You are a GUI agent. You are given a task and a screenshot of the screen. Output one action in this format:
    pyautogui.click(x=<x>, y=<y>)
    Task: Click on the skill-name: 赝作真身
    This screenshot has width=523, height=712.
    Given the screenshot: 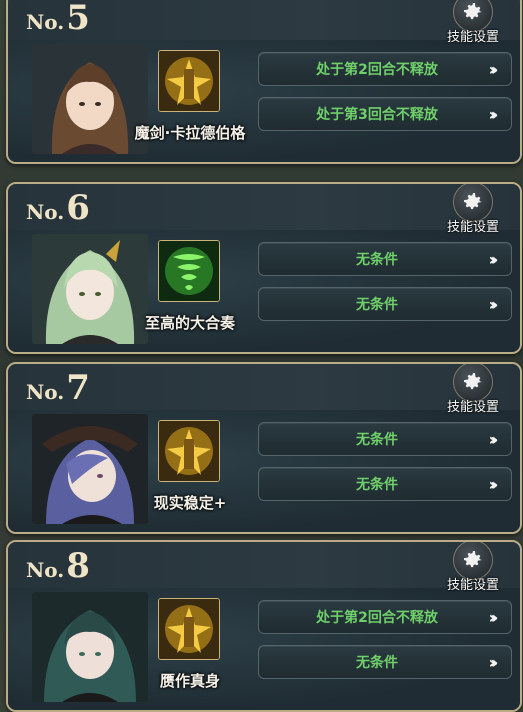 What is the action you would take?
    pyautogui.click(x=189, y=681)
    